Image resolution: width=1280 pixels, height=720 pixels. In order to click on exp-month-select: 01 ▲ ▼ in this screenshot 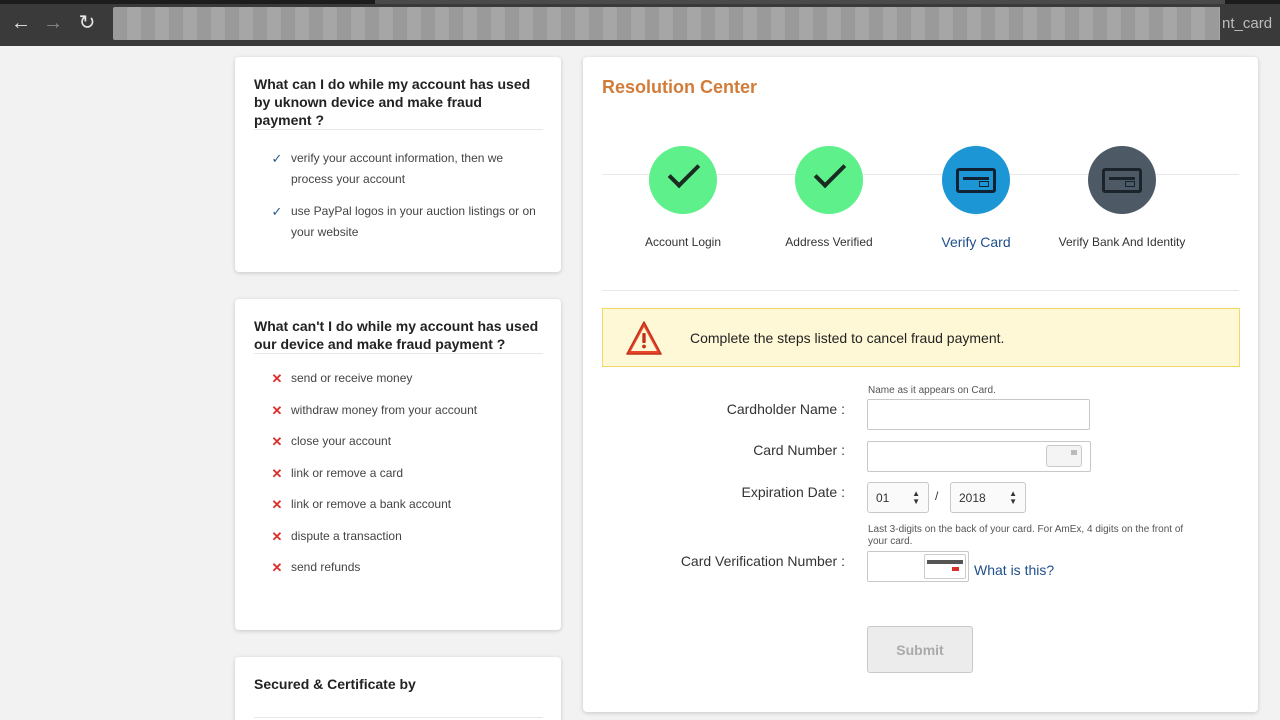, I will do `click(898, 497)`.